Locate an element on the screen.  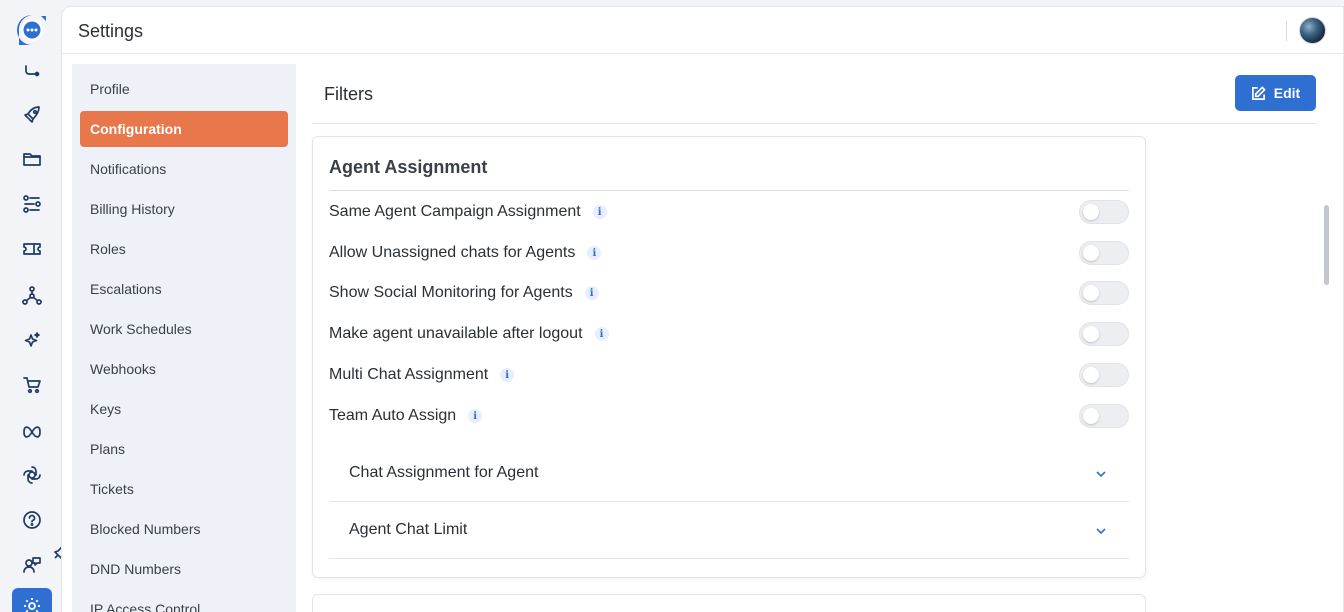
unavailable-after-logout-toggle is located at coordinates (1104, 334).